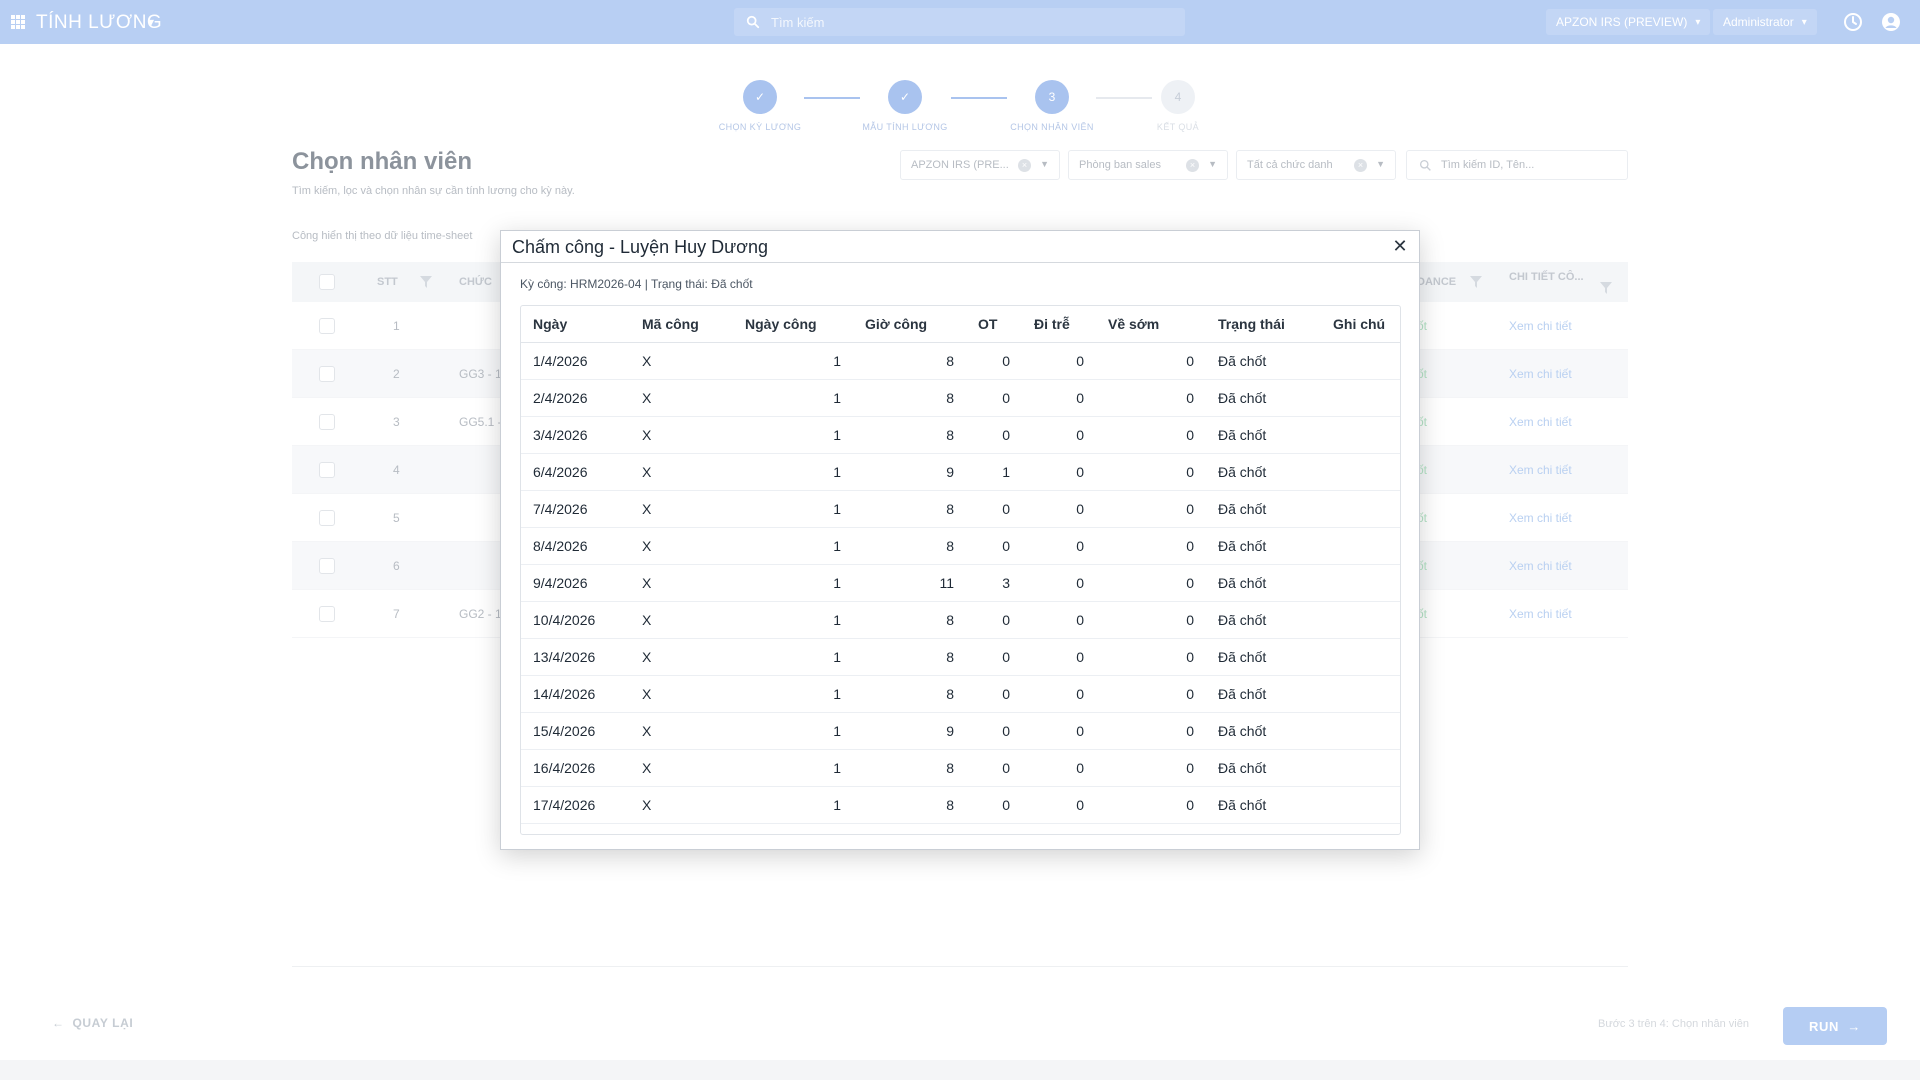 Image resolution: width=1920 pixels, height=1080 pixels. Describe the element at coordinates (1360, 324) in the screenshot. I see `col-note: Ghi chú` at that location.